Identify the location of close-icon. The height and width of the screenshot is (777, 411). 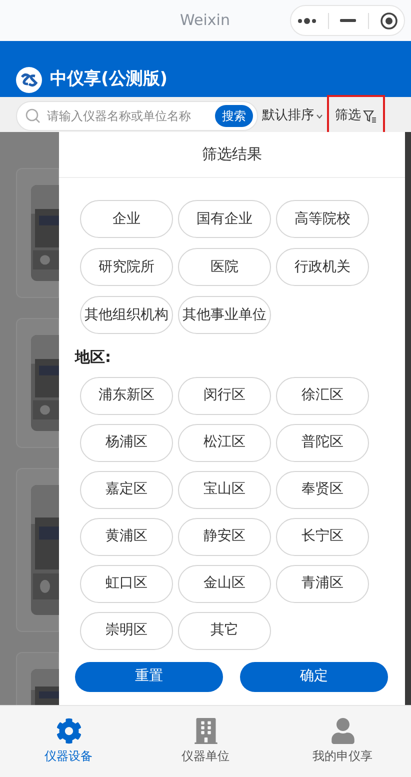
(389, 21).